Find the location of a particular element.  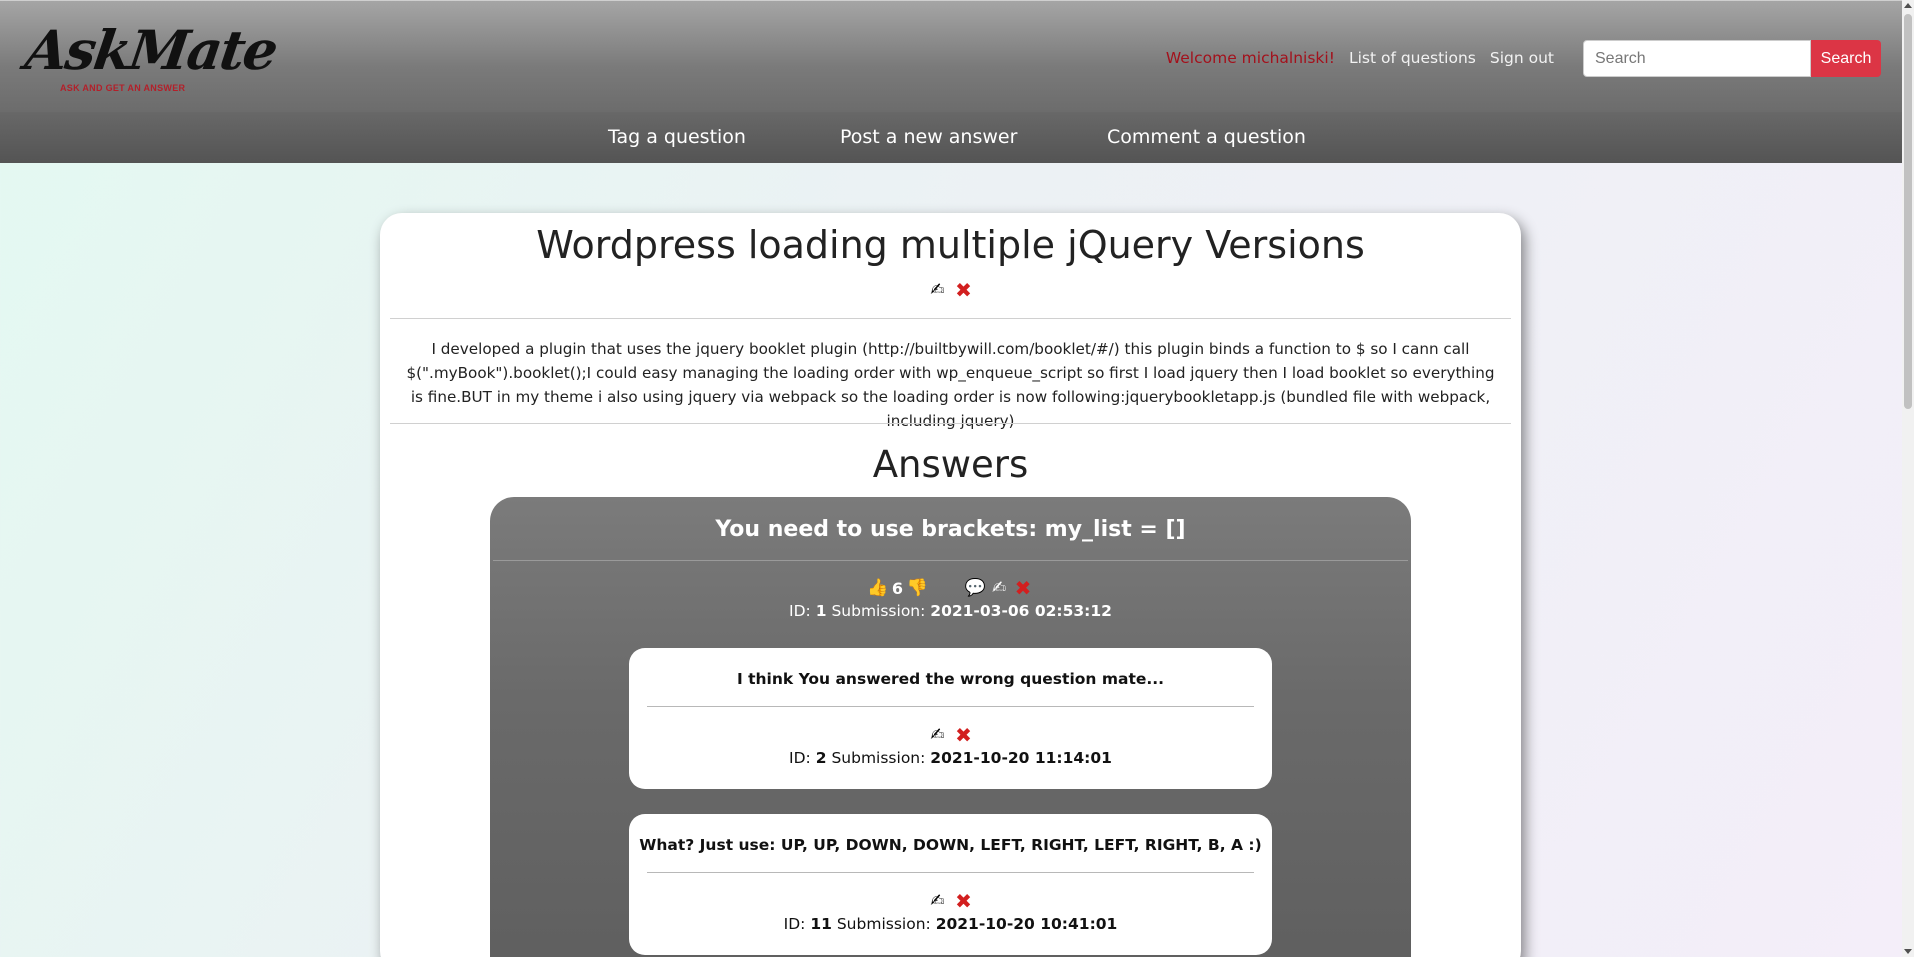

logo-tagline: ASK AND GET AN ANSWER is located at coordinates (123, 88).